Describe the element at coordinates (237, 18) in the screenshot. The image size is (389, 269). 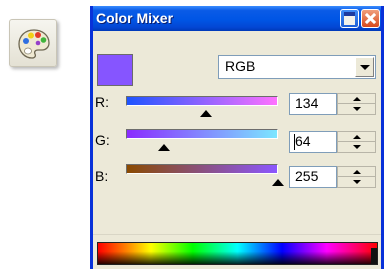
I see `title-bar: Color Mixer` at that location.